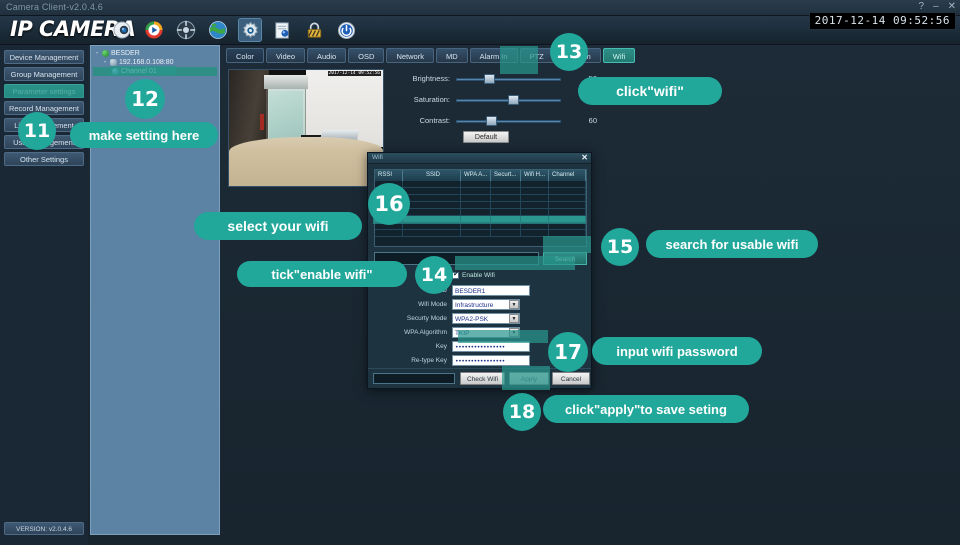 This screenshot has width=960, height=545. I want to click on scene-door-header, so click(286, 81).